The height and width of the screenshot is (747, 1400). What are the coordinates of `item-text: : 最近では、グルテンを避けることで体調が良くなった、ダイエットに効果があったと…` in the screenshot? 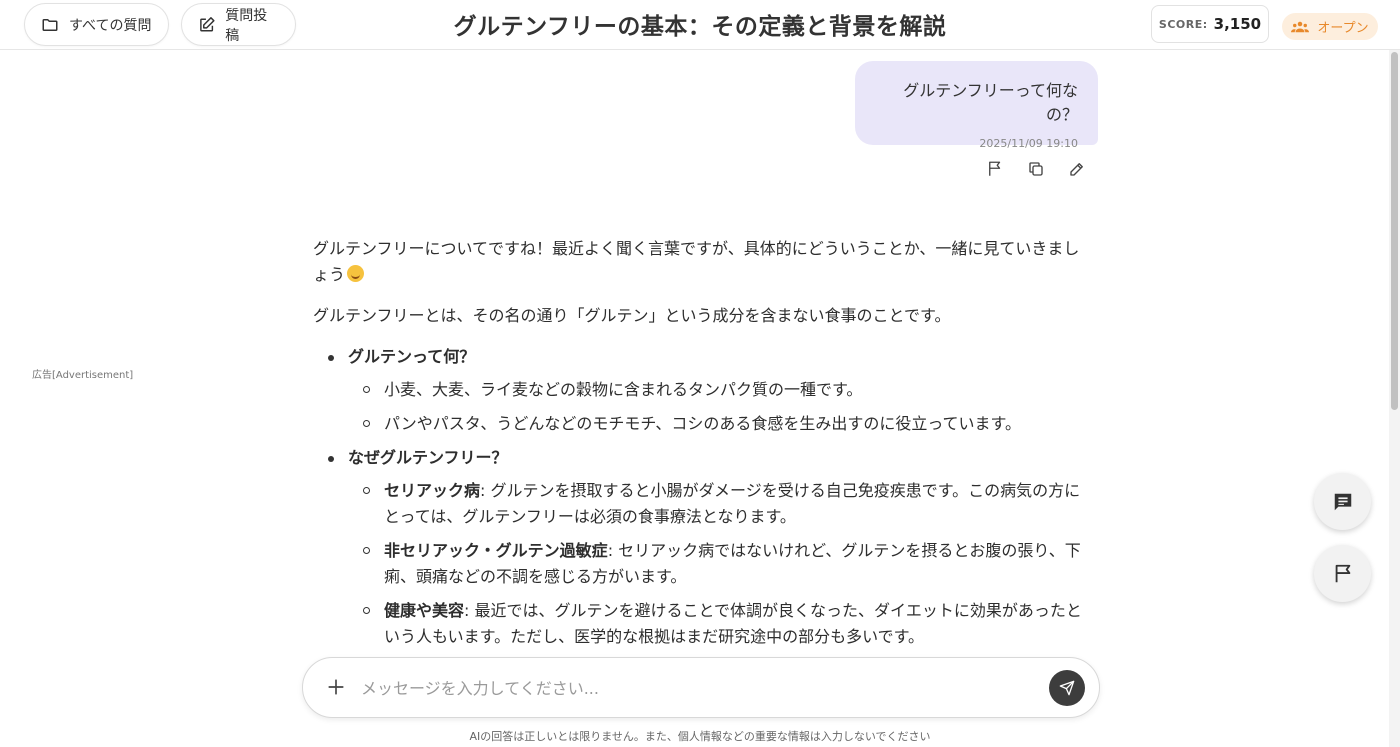 It's located at (733, 623).